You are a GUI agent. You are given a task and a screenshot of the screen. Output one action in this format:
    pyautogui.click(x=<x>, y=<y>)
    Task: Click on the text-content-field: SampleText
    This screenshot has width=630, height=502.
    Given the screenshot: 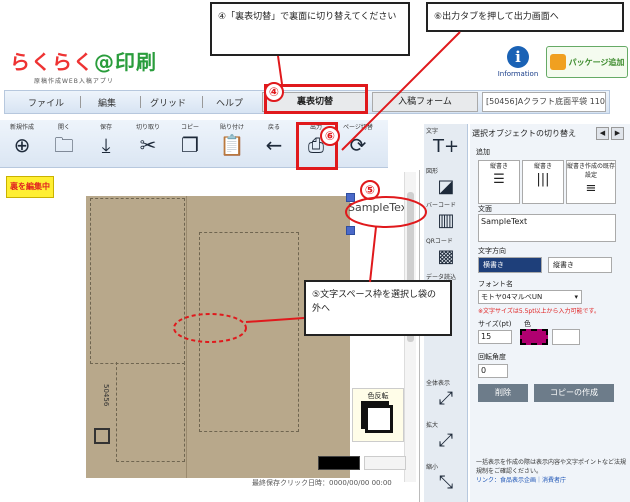 What is the action you would take?
    pyautogui.click(x=547, y=228)
    